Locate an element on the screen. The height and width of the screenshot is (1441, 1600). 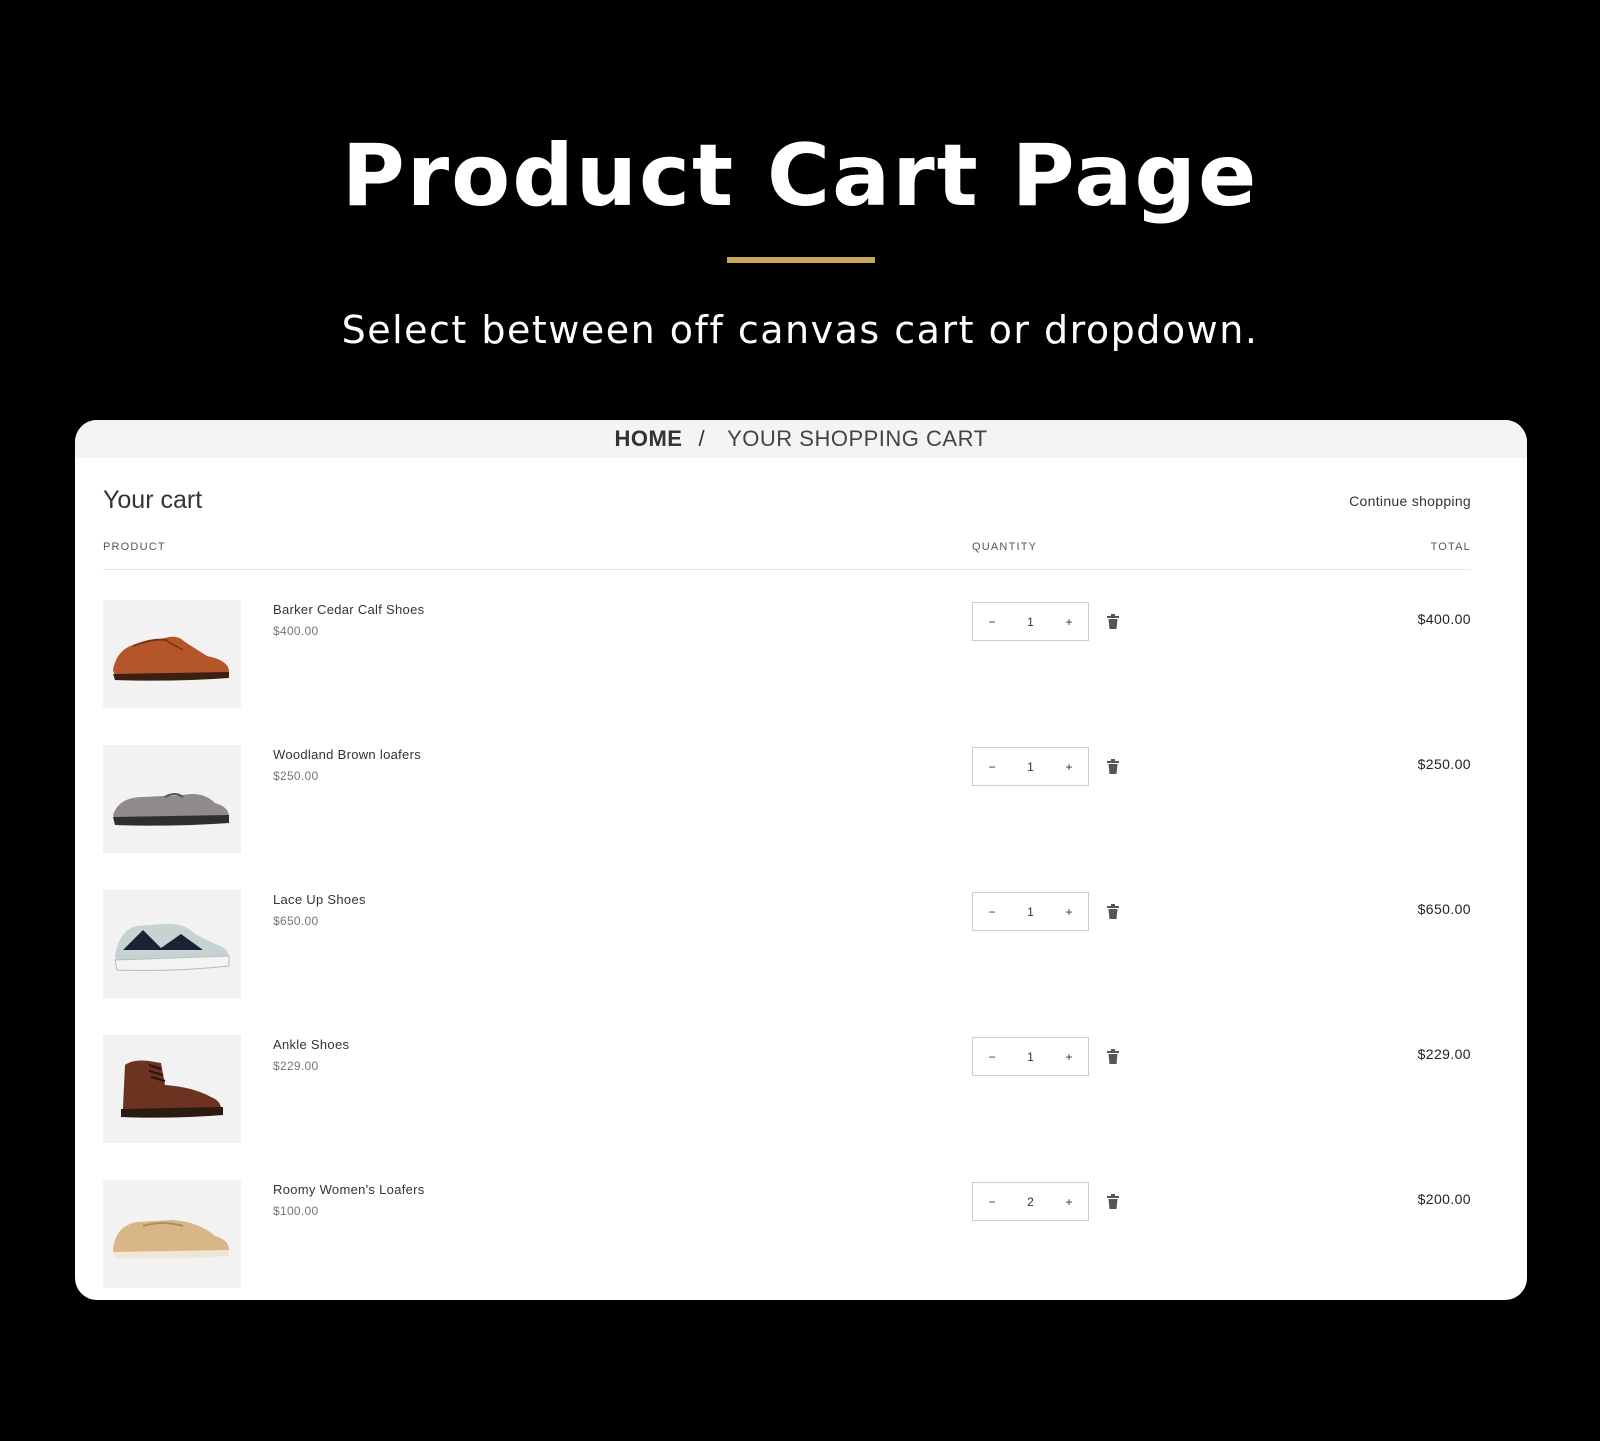
line-total: $200.00 is located at coordinates (1444, 1199).